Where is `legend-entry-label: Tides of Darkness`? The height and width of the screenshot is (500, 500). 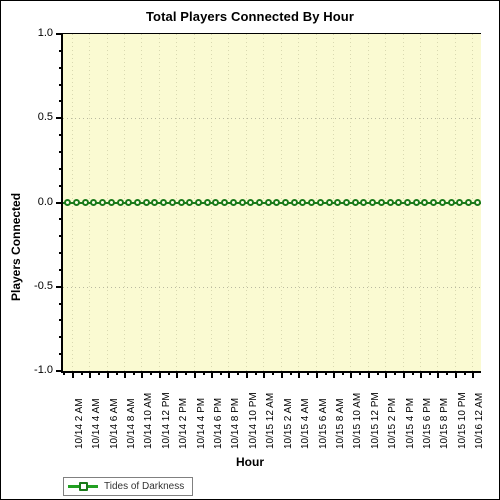 legend-entry-label: Tides of Darkness is located at coordinates (144, 486).